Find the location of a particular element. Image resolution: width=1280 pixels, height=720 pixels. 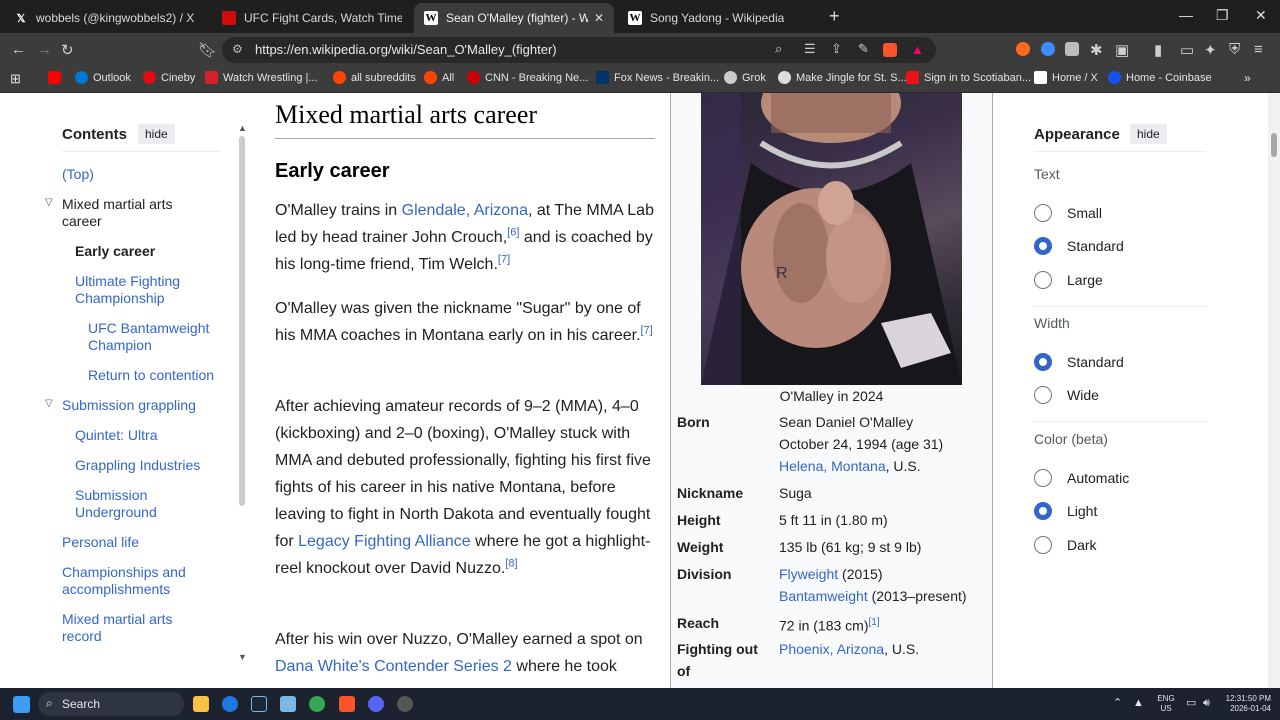

scroll-down-icon: ▼ is located at coordinates (242, 657).